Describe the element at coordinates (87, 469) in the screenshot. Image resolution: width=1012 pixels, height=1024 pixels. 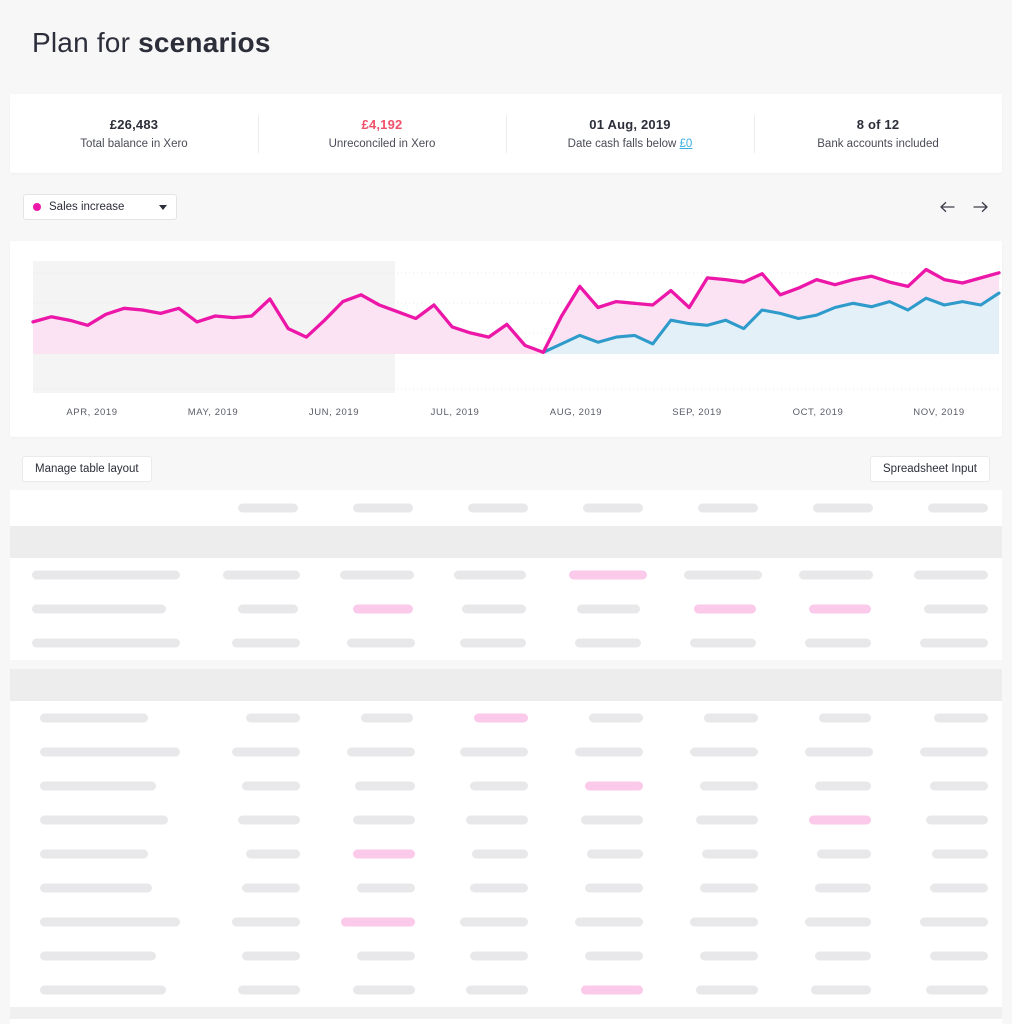
I see `manage-table-layout-button: Manage table layout` at that location.